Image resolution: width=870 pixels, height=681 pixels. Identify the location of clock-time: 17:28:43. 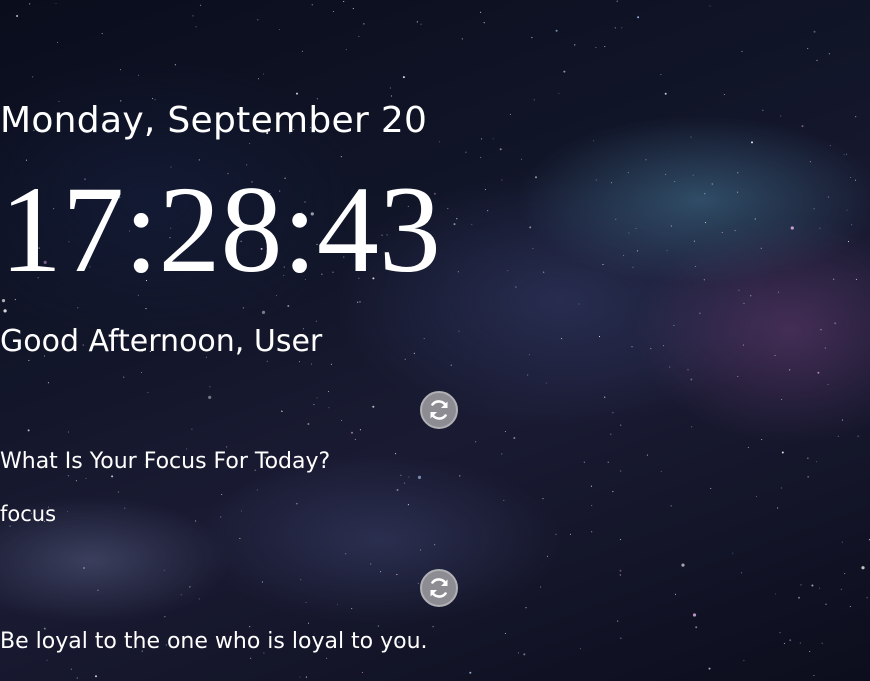
(220, 229).